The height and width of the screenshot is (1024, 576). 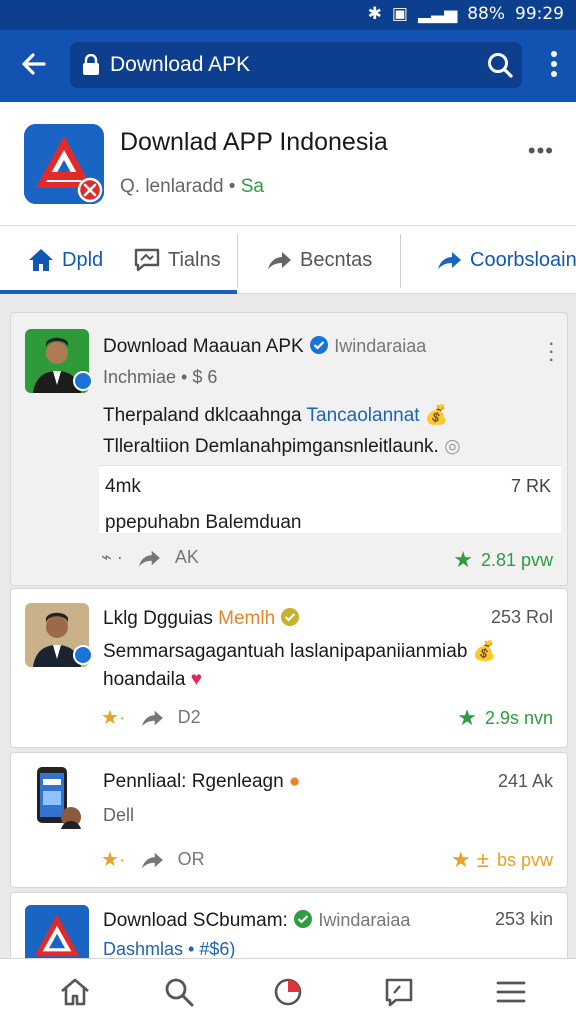 I want to click on post-author: Lklg Dgguias Memlh, so click(x=201, y=618).